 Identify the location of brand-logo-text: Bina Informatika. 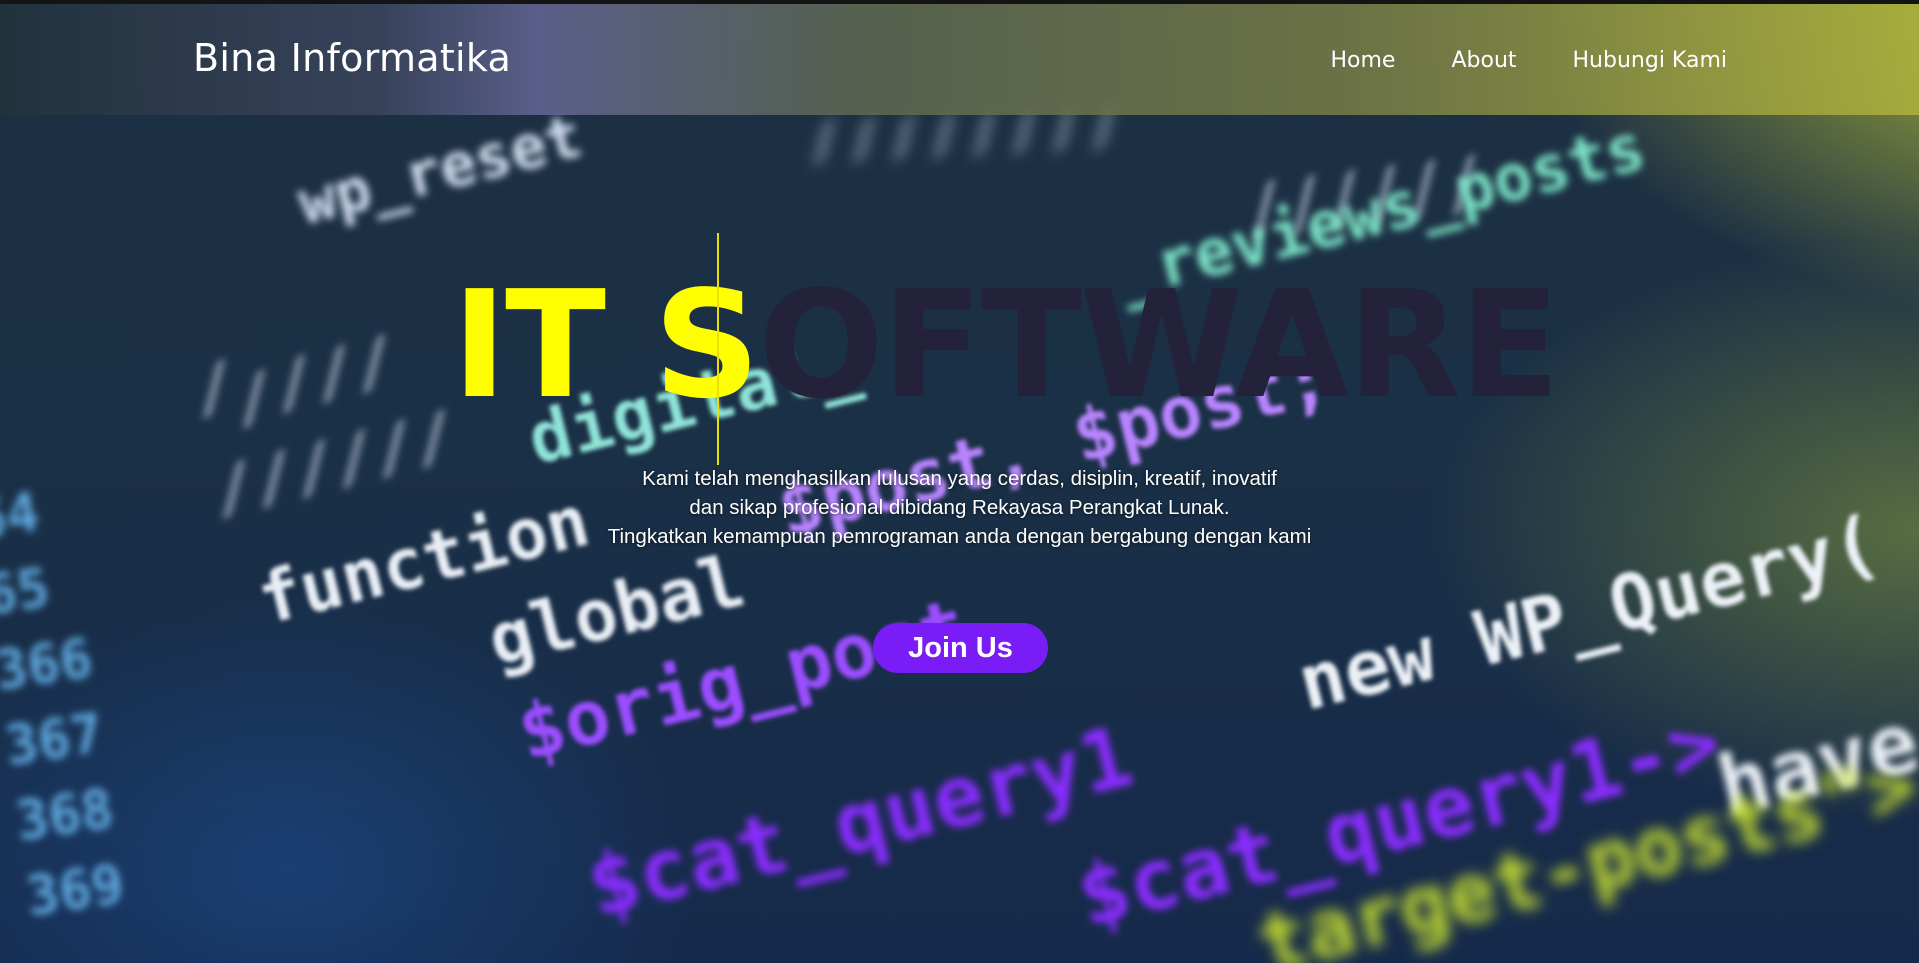
(352, 58).